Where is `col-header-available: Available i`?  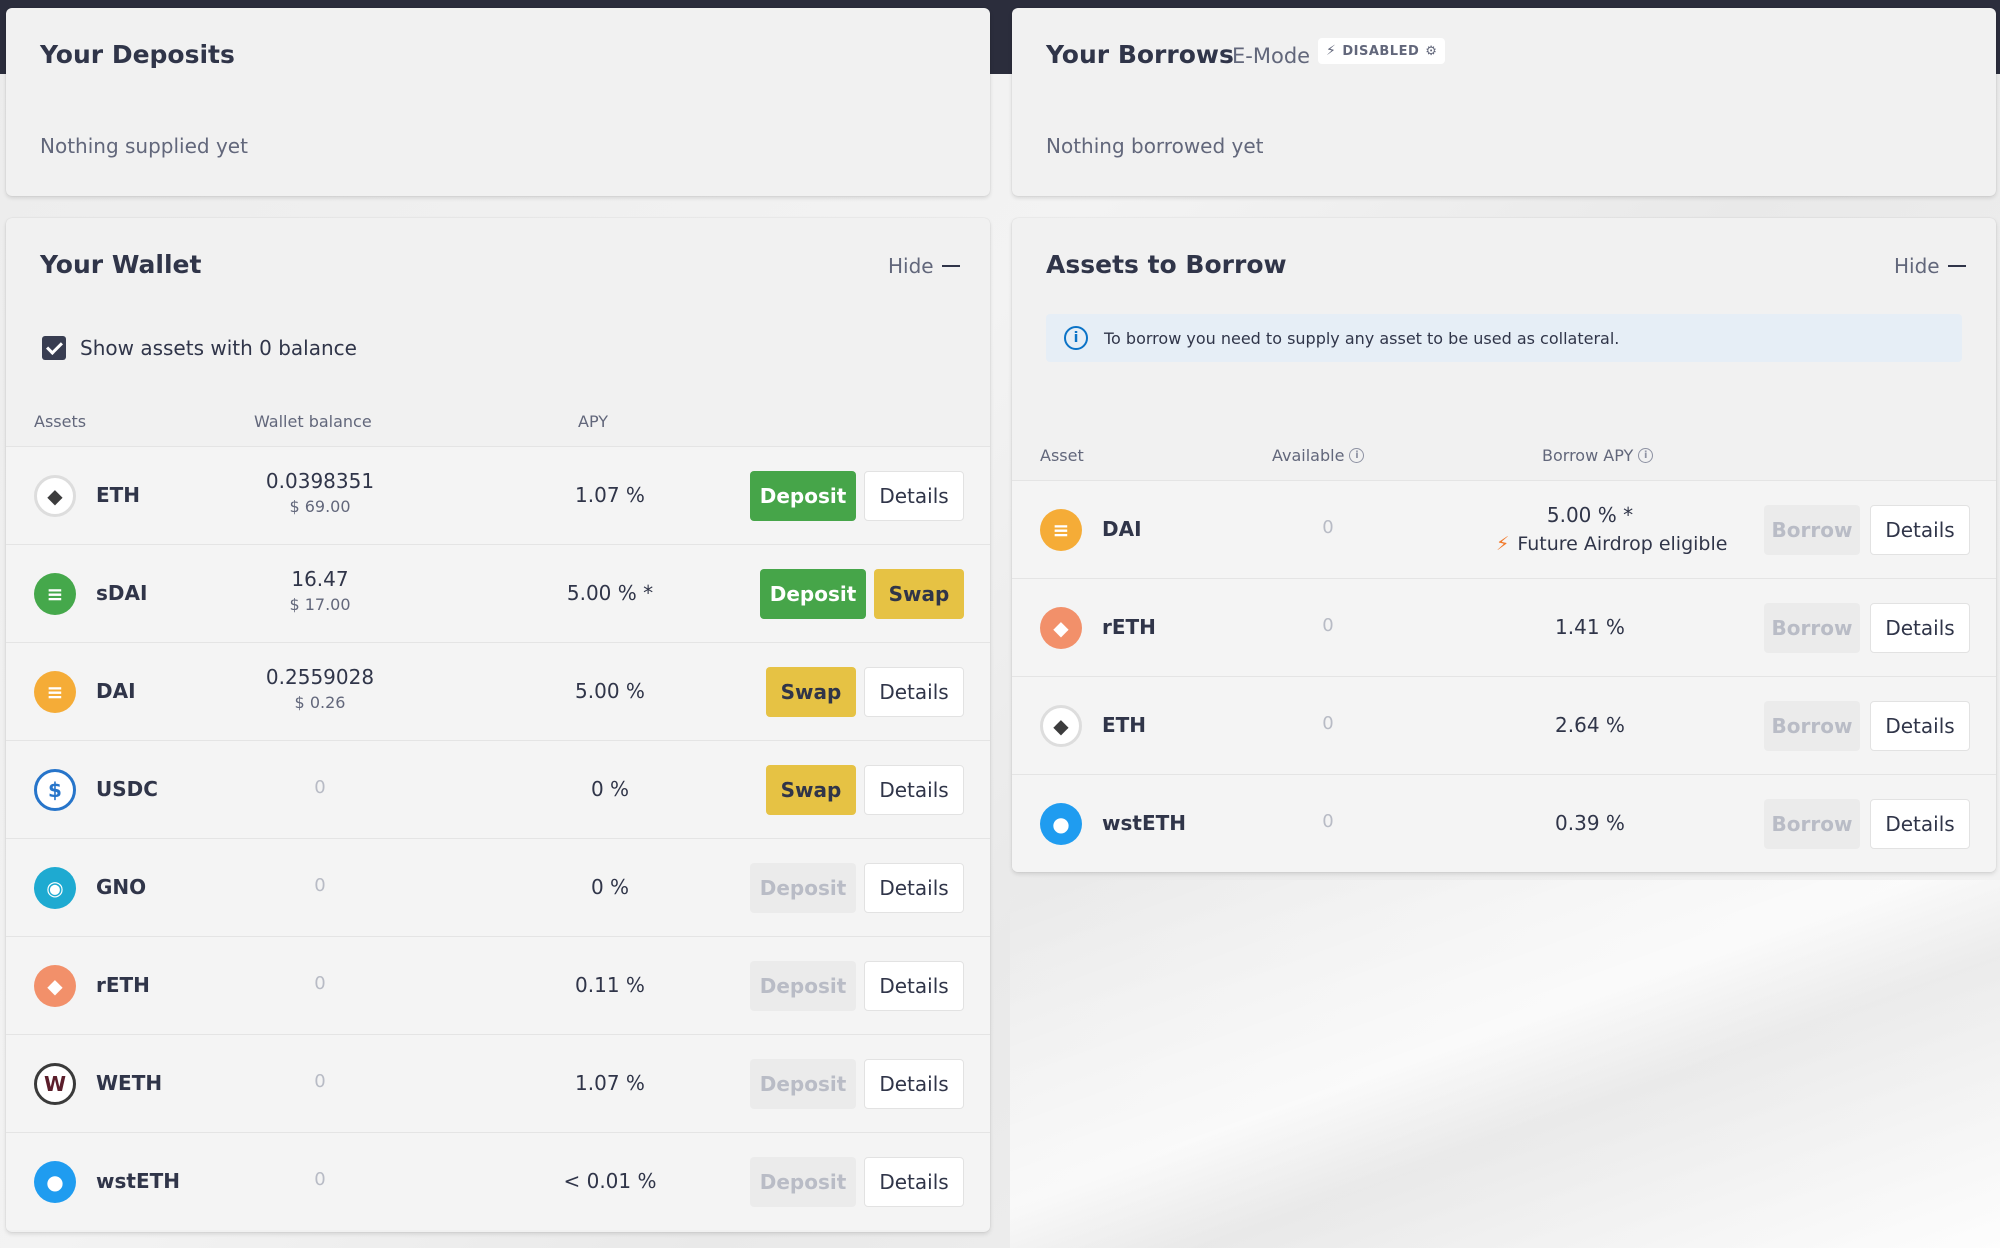
col-header-available: Available i is located at coordinates (1318, 455).